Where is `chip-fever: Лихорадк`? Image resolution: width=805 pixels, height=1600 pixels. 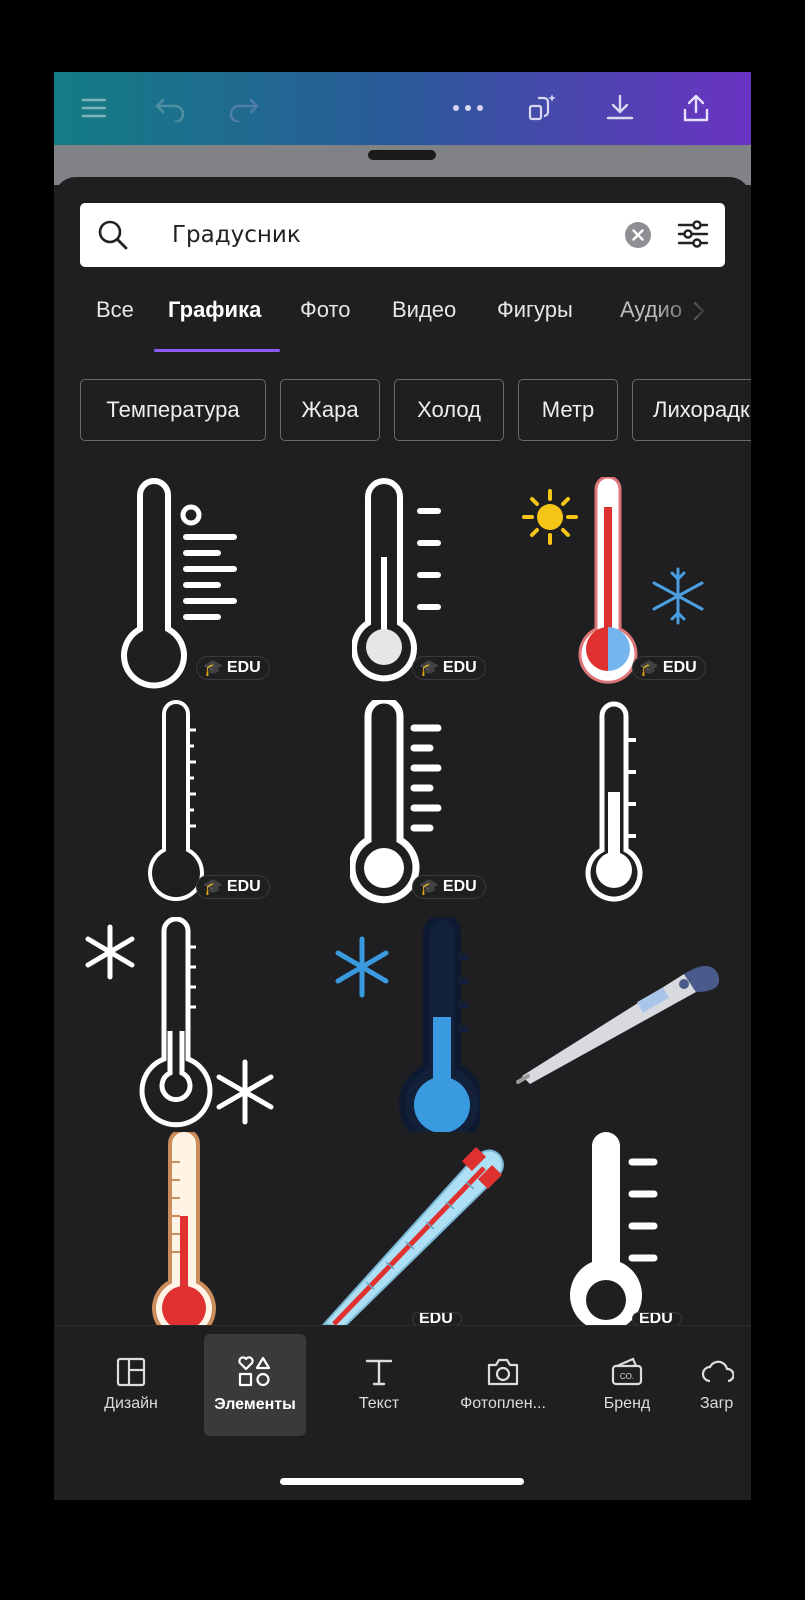
chip-fever: Лихорадк is located at coordinates (691, 410).